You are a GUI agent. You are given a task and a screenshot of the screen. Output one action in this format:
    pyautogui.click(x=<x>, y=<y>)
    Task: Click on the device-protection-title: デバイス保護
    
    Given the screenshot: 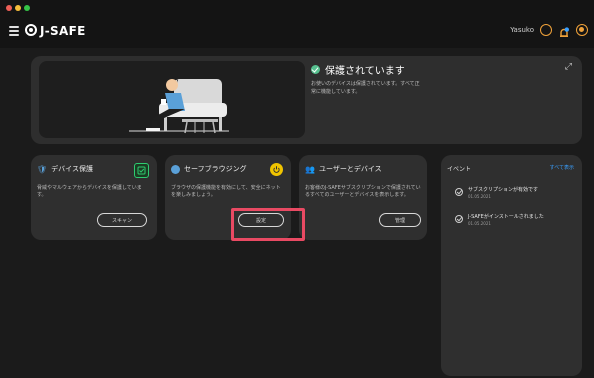 What is the action you would take?
    pyautogui.click(x=72, y=169)
    